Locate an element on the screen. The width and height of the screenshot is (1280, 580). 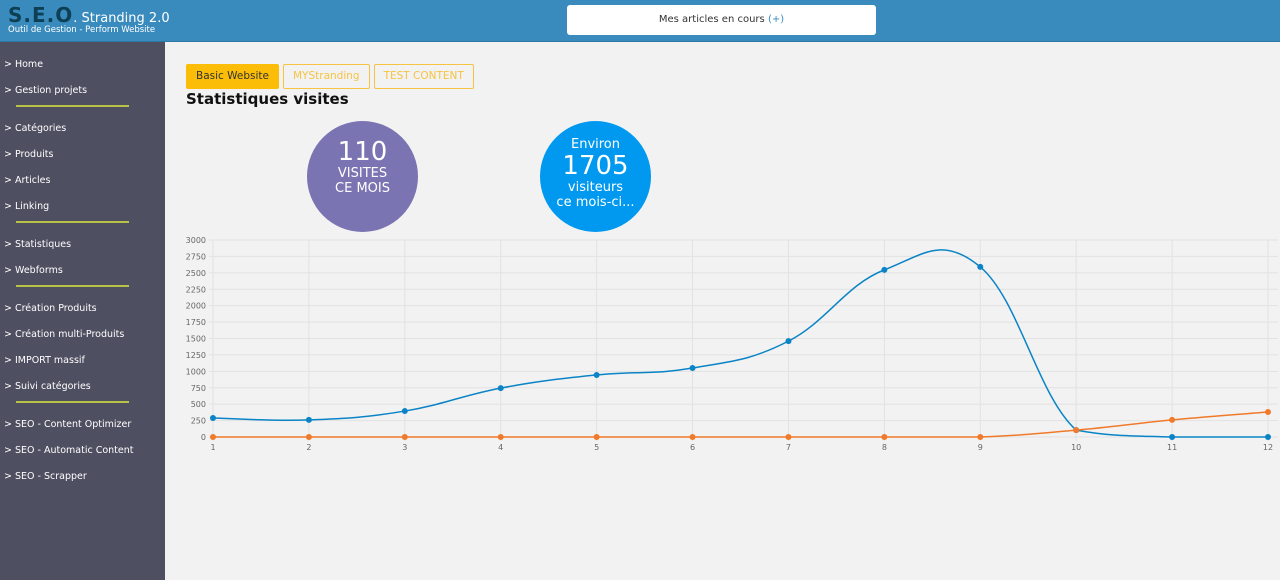
project-tabs: Basic Website MYStranding TEST CONTENT is located at coordinates (330, 76).